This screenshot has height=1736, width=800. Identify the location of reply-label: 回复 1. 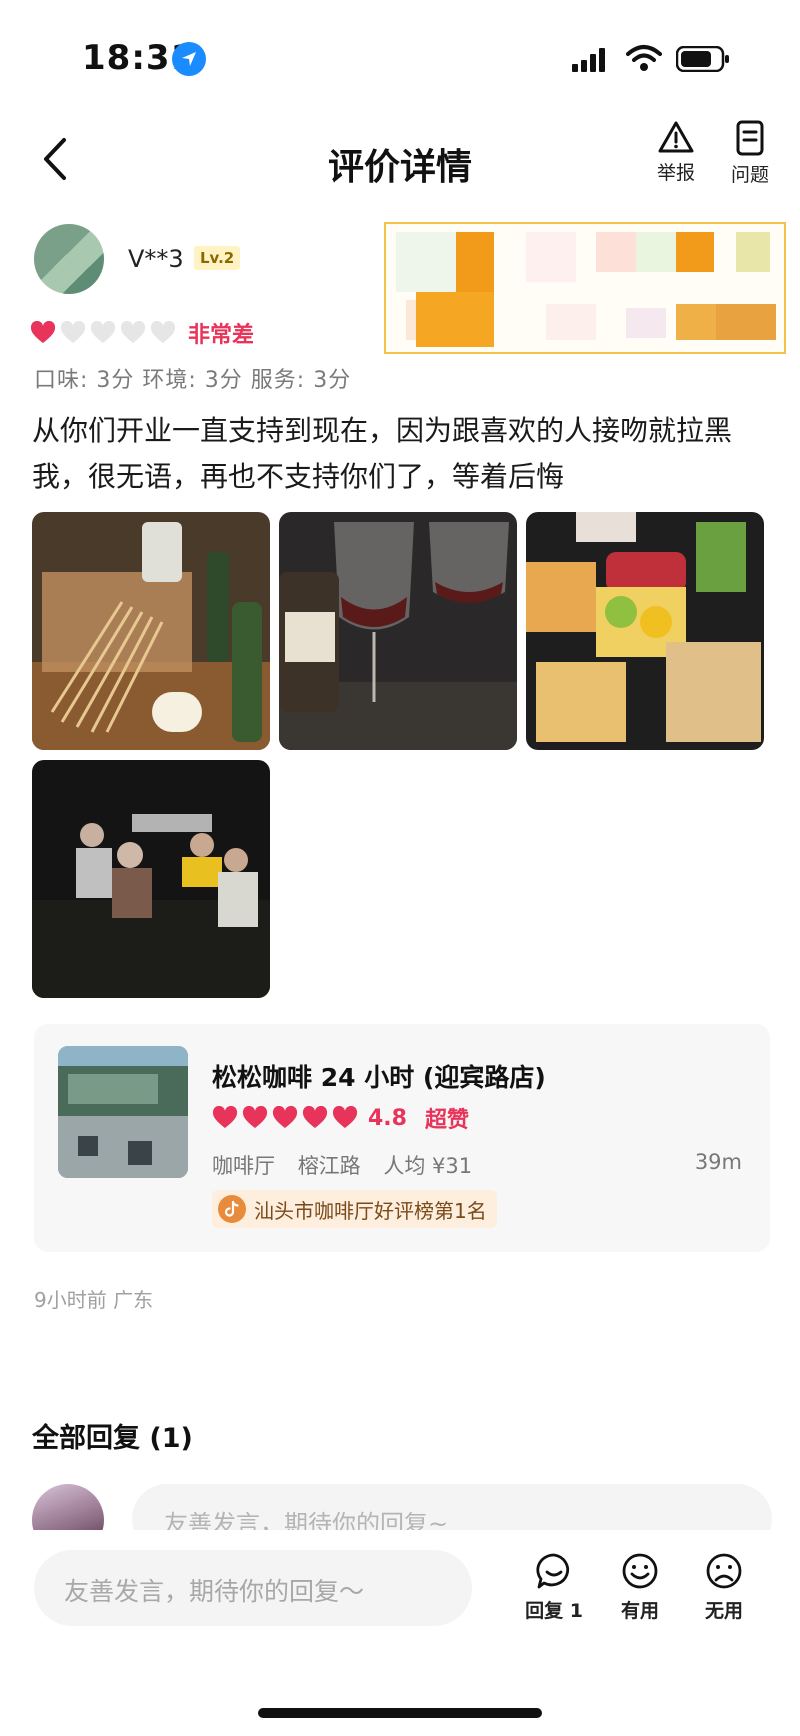
(554, 1611).